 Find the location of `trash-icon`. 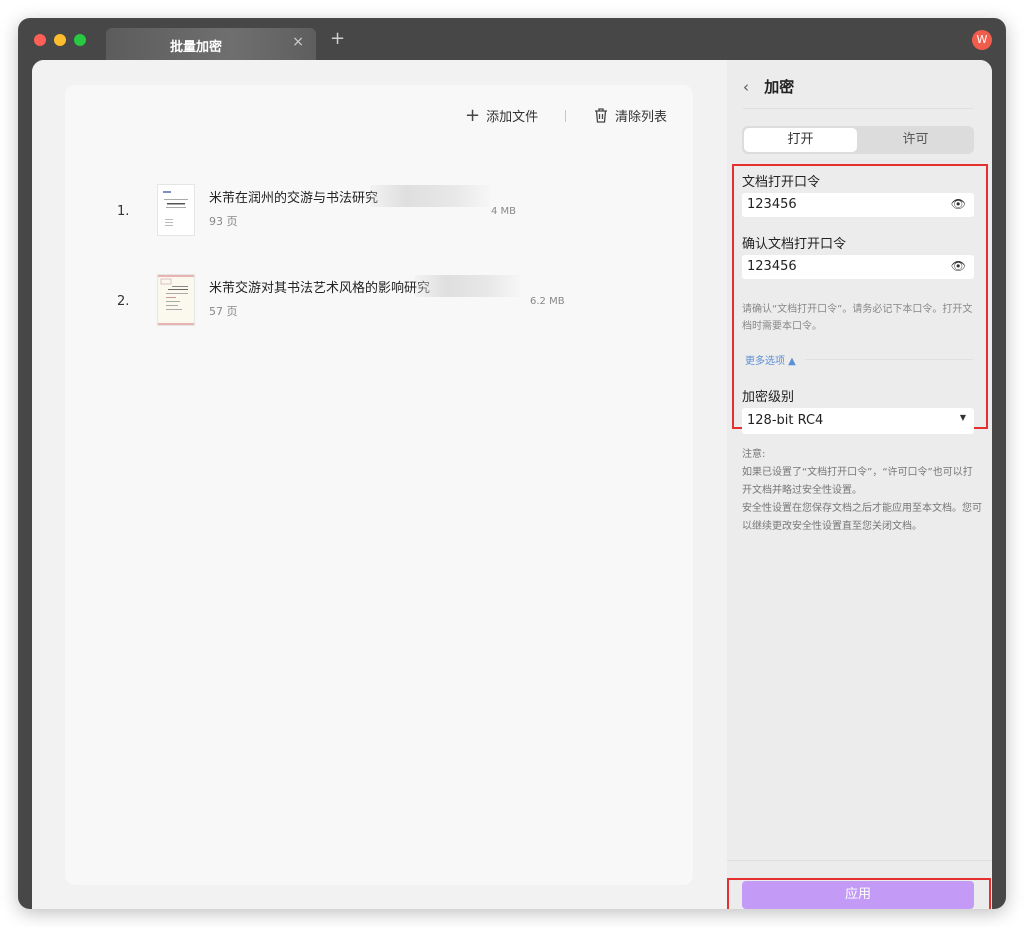

trash-icon is located at coordinates (601, 115).